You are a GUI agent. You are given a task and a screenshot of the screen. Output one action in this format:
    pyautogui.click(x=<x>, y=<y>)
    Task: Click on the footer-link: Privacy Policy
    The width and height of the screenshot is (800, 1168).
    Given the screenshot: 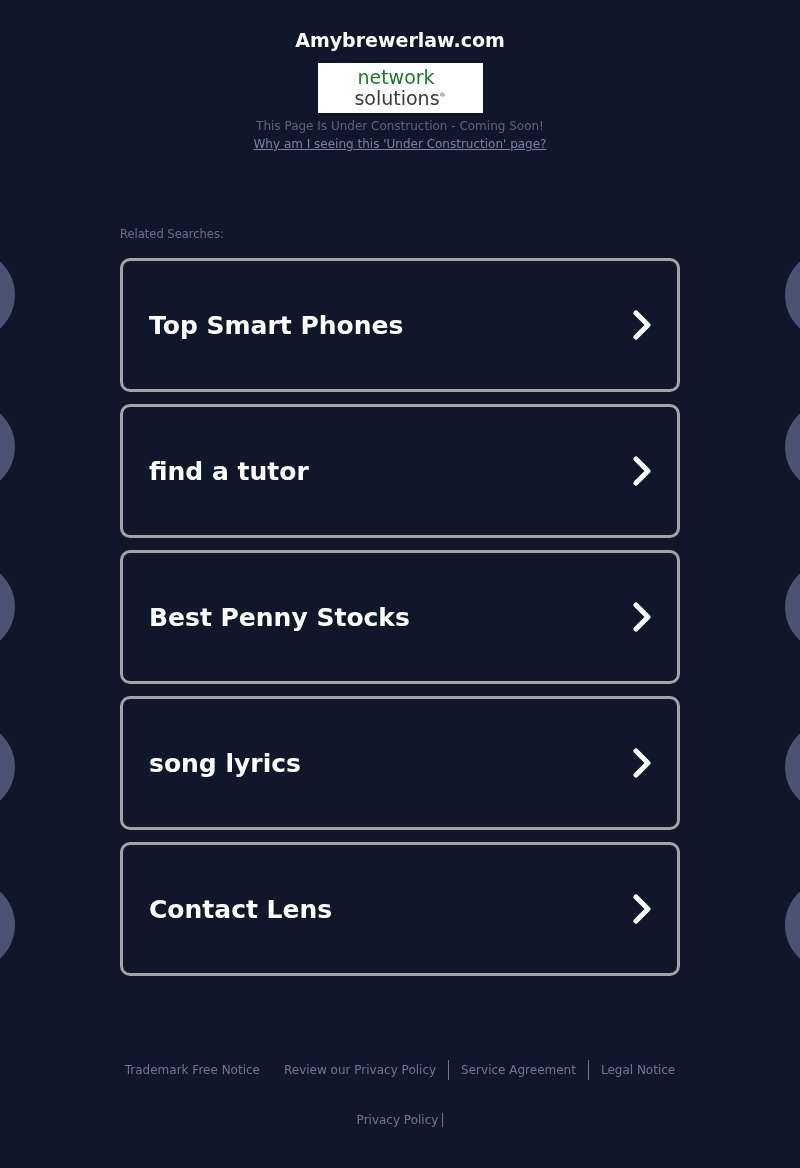 What is the action you would take?
    pyautogui.click(x=400, y=1120)
    